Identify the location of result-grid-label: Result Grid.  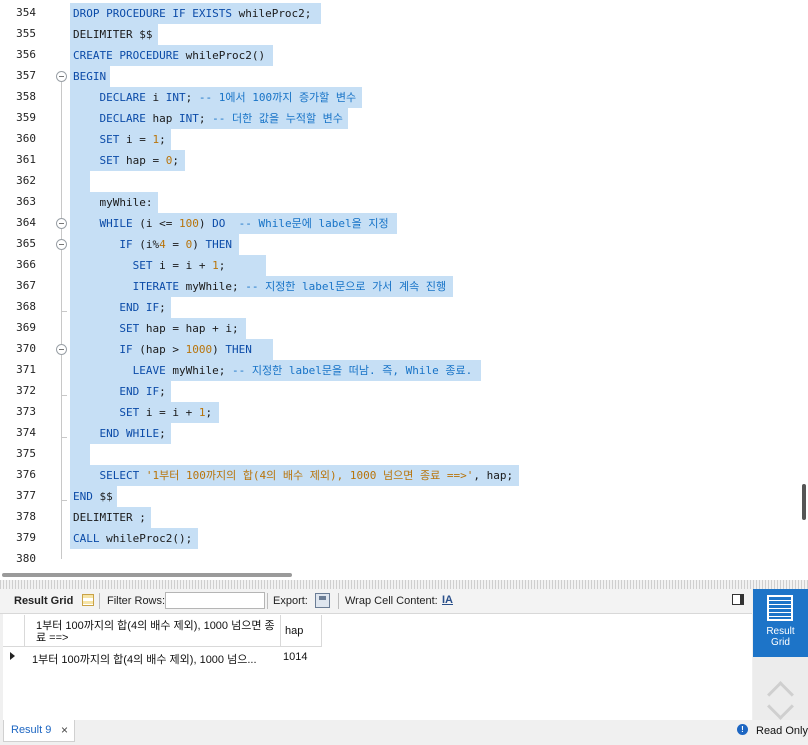
(43, 601).